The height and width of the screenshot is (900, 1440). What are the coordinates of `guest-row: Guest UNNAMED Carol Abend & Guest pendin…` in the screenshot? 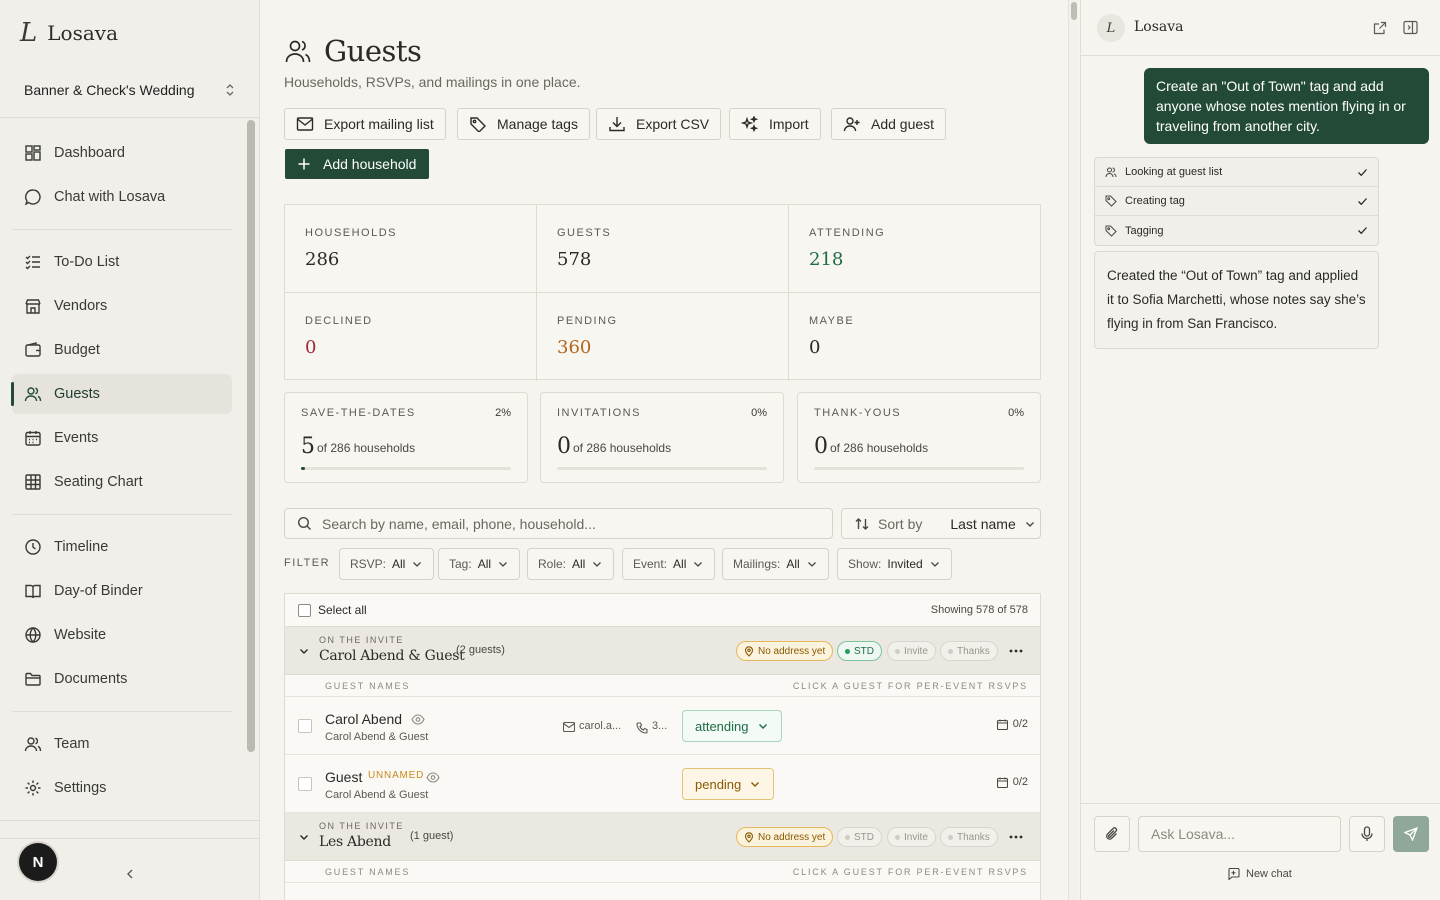 It's located at (662, 784).